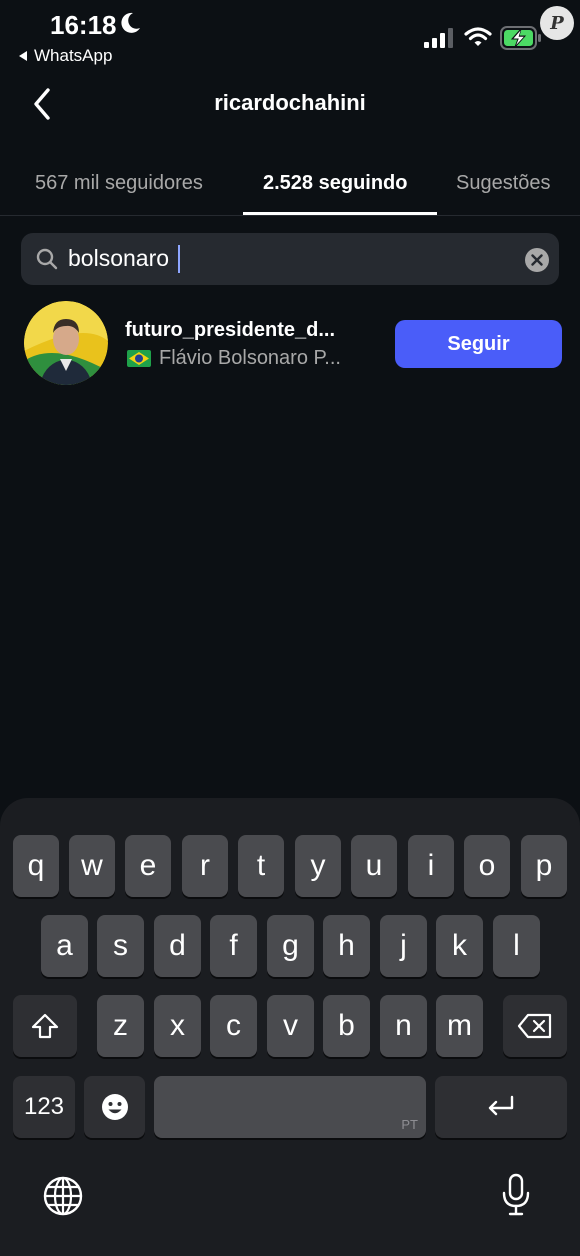 The width and height of the screenshot is (580, 1256). I want to click on key-v: v, so click(290, 1026).